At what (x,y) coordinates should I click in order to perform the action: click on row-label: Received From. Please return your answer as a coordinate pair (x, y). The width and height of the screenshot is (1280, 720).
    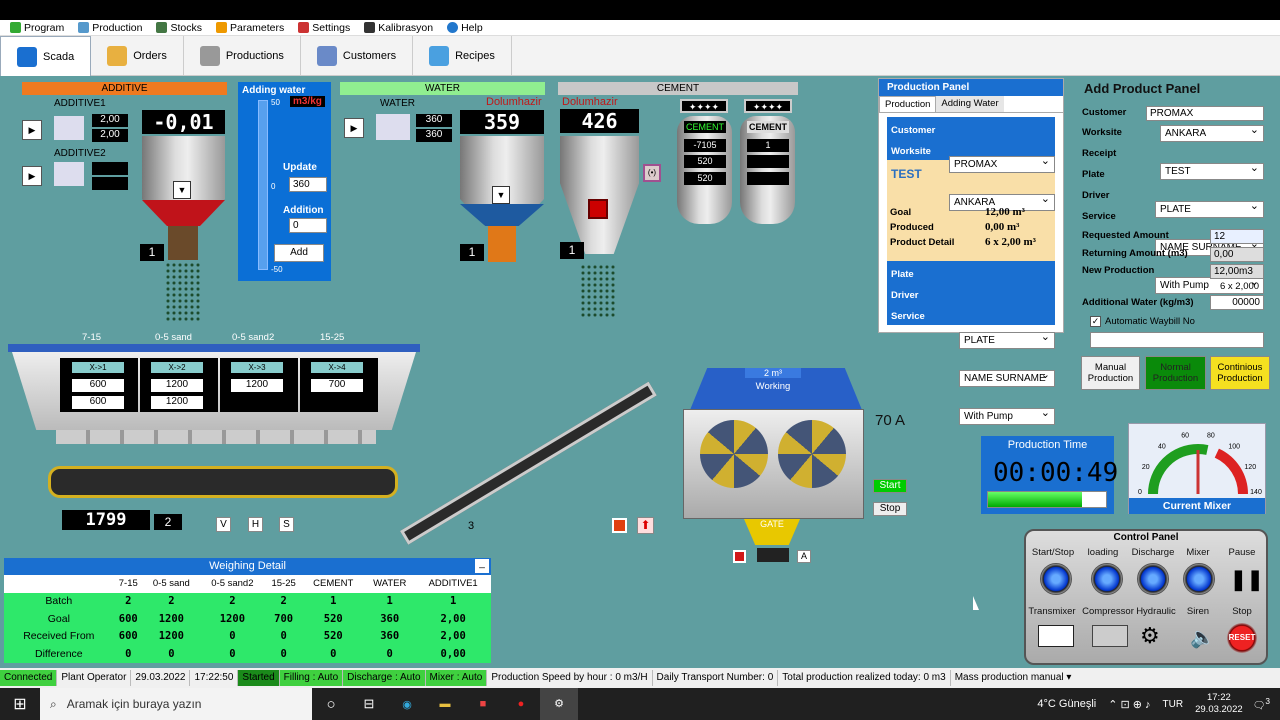
    Looking at the image, I should click on (59, 636).